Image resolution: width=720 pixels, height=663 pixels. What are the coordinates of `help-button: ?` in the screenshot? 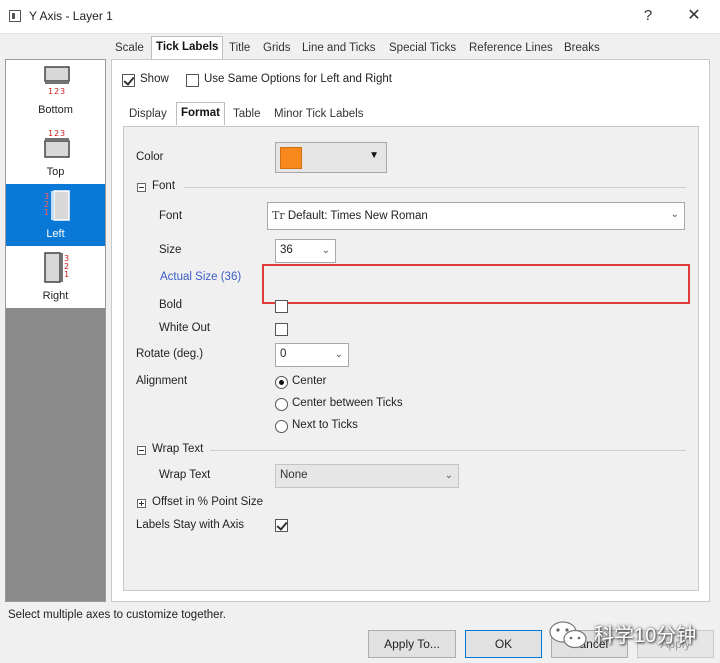 It's located at (648, 16).